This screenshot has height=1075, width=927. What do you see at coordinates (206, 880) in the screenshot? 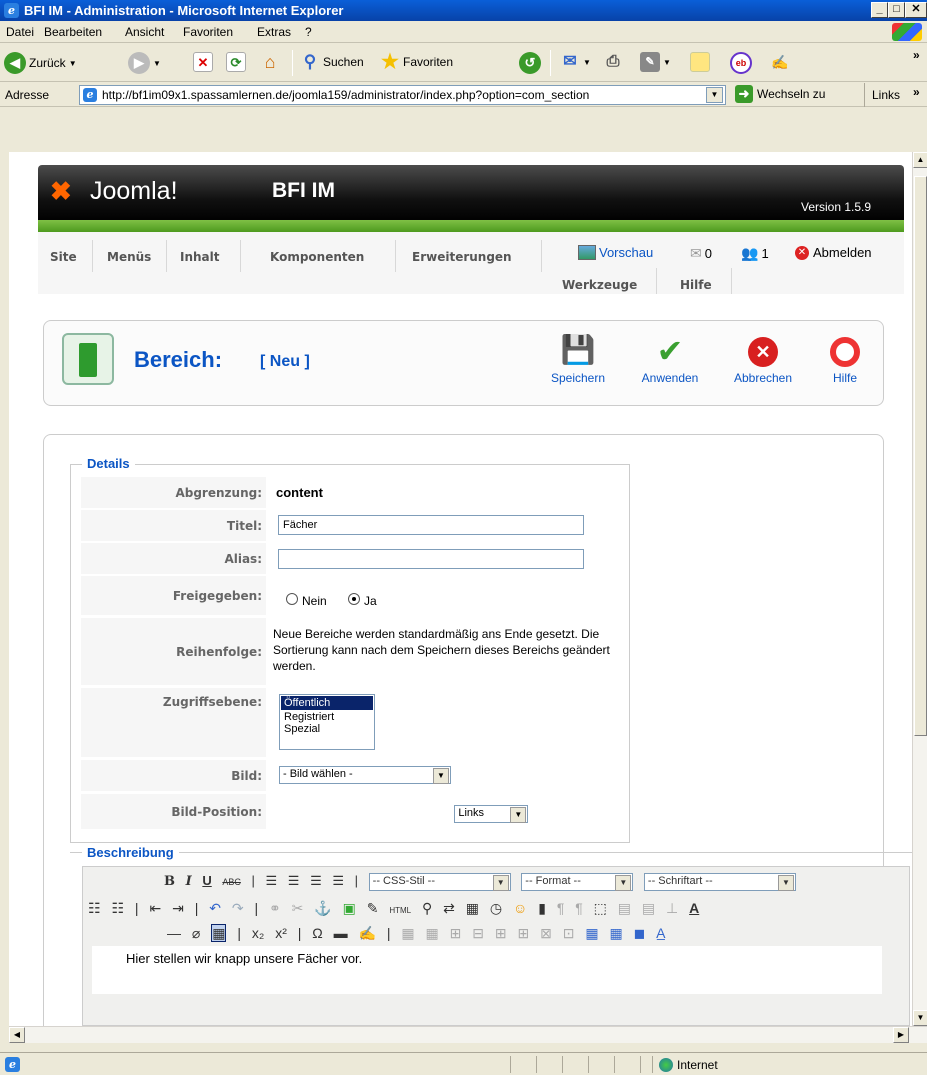
I see `underline-icon: U` at bounding box center [206, 880].